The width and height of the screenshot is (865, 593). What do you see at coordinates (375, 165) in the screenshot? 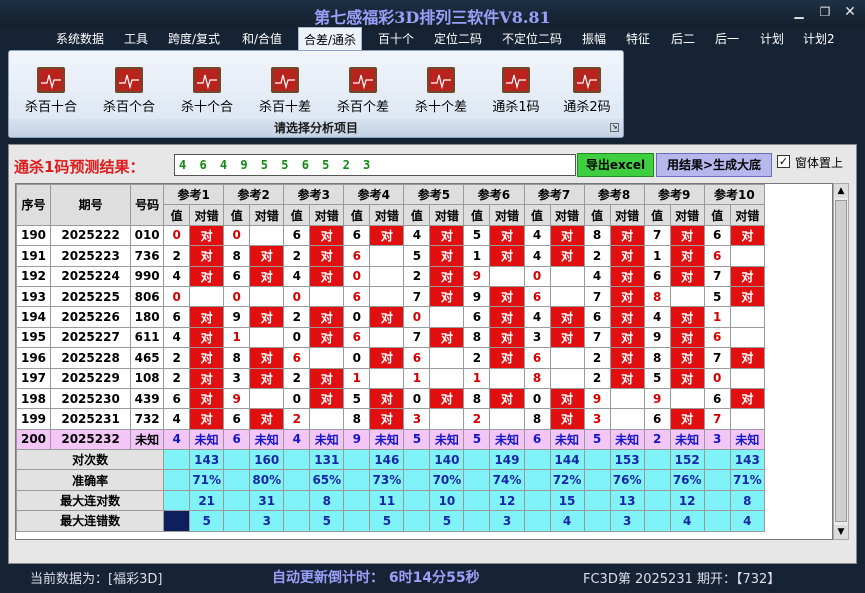
I see `prediction-field: 4 6 4 9 5 5 6 5 2 3` at bounding box center [375, 165].